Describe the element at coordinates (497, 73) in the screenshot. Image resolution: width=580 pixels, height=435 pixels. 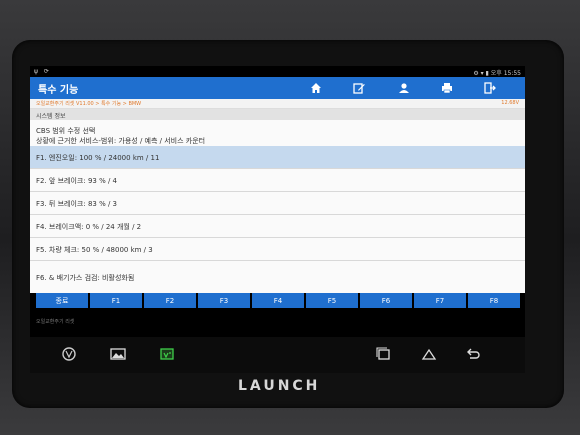
I see `status-right: ⚙ ▾ ▮ 오후 15:55` at that location.